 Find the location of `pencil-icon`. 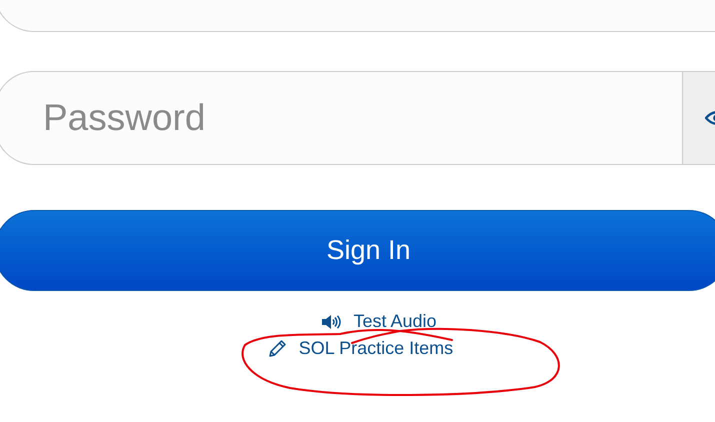

pencil-icon is located at coordinates (277, 348).